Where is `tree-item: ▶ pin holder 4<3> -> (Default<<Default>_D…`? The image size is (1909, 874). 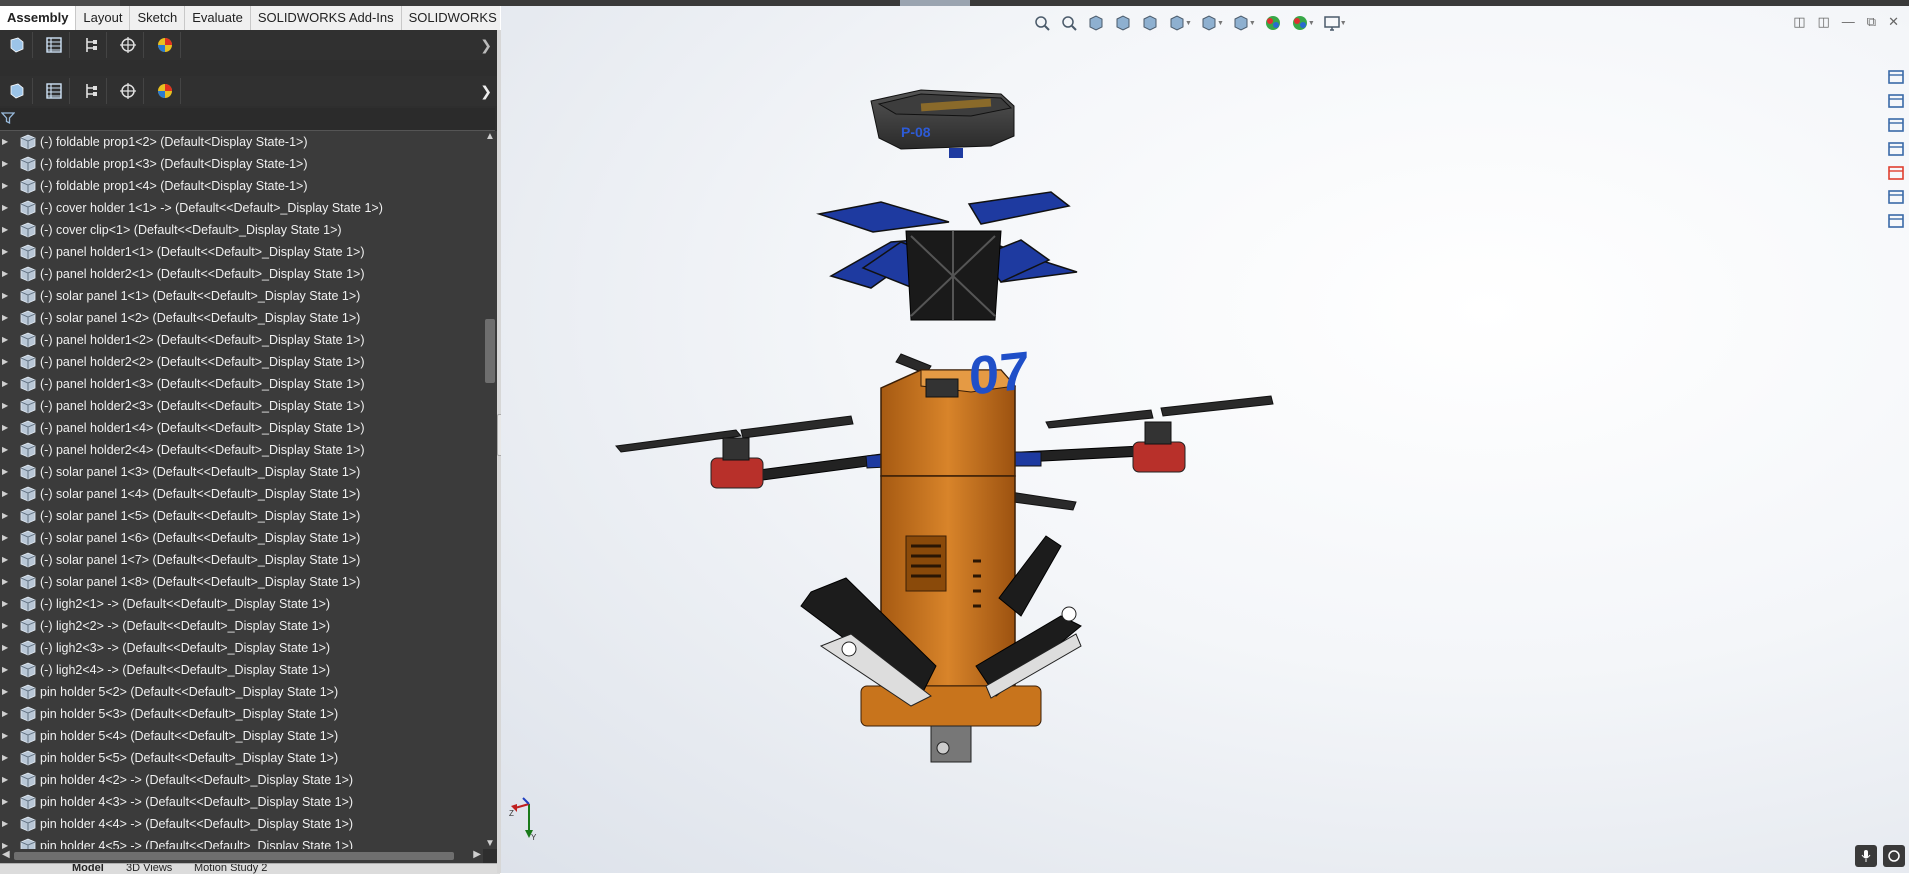
tree-item: ▶ pin holder 4<3> -> (Default<<Default>_D… is located at coordinates (241, 802).